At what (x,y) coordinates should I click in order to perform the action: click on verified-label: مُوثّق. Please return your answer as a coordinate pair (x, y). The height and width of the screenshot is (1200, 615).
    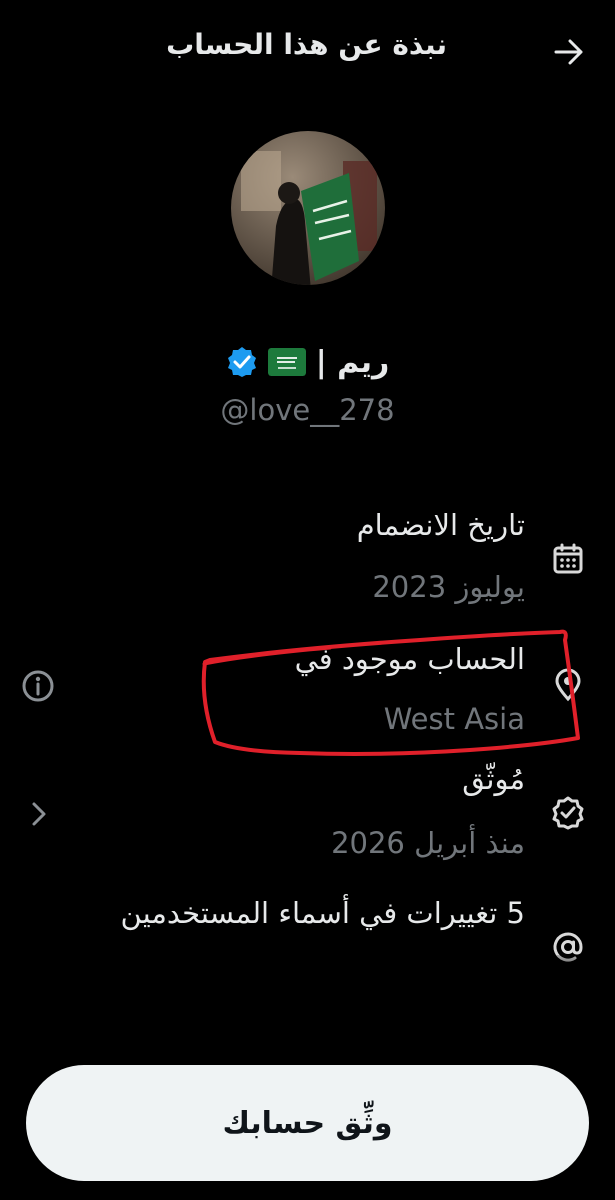
    Looking at the image, I should click on (493, 779).